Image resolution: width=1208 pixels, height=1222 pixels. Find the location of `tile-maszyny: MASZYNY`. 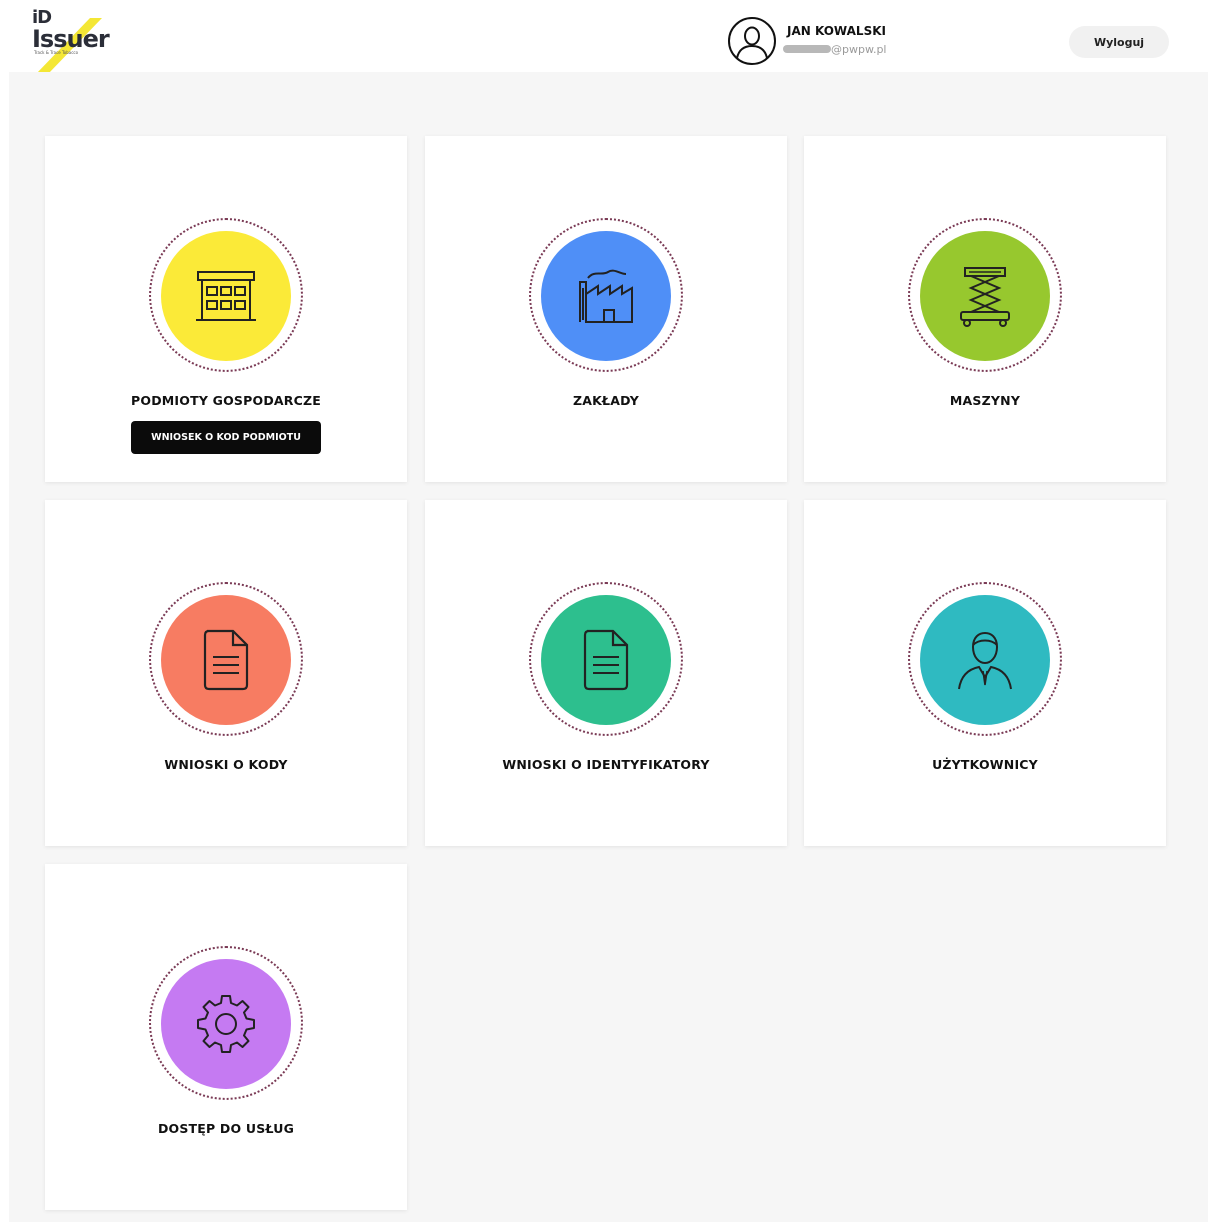

tile-maszyny: MASZYNY is located at coordinates (985, 309).